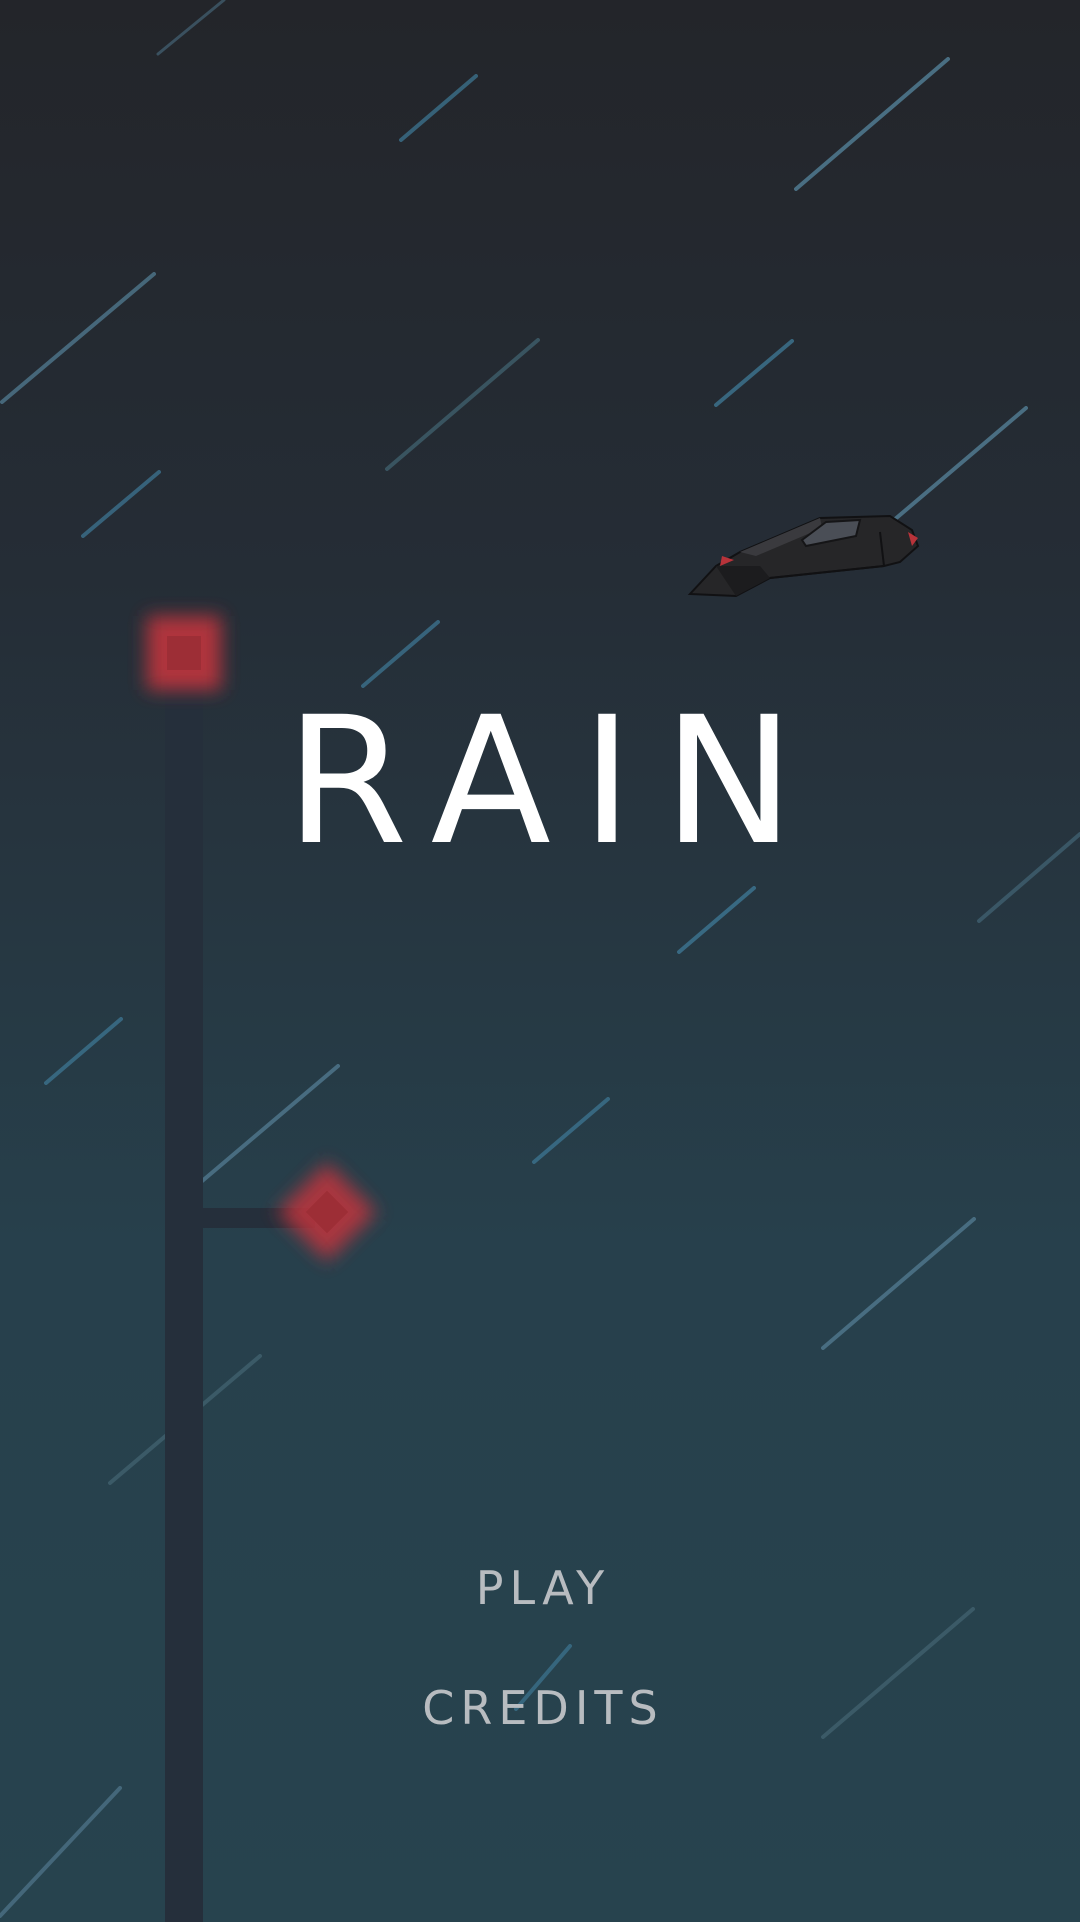 Image resolution: width=1080 pixels, height=1922 pixels. What do you see at coordinates (184, 653) in the screenshot?
I see `warning-light-top` at bounding box center [184, 653].